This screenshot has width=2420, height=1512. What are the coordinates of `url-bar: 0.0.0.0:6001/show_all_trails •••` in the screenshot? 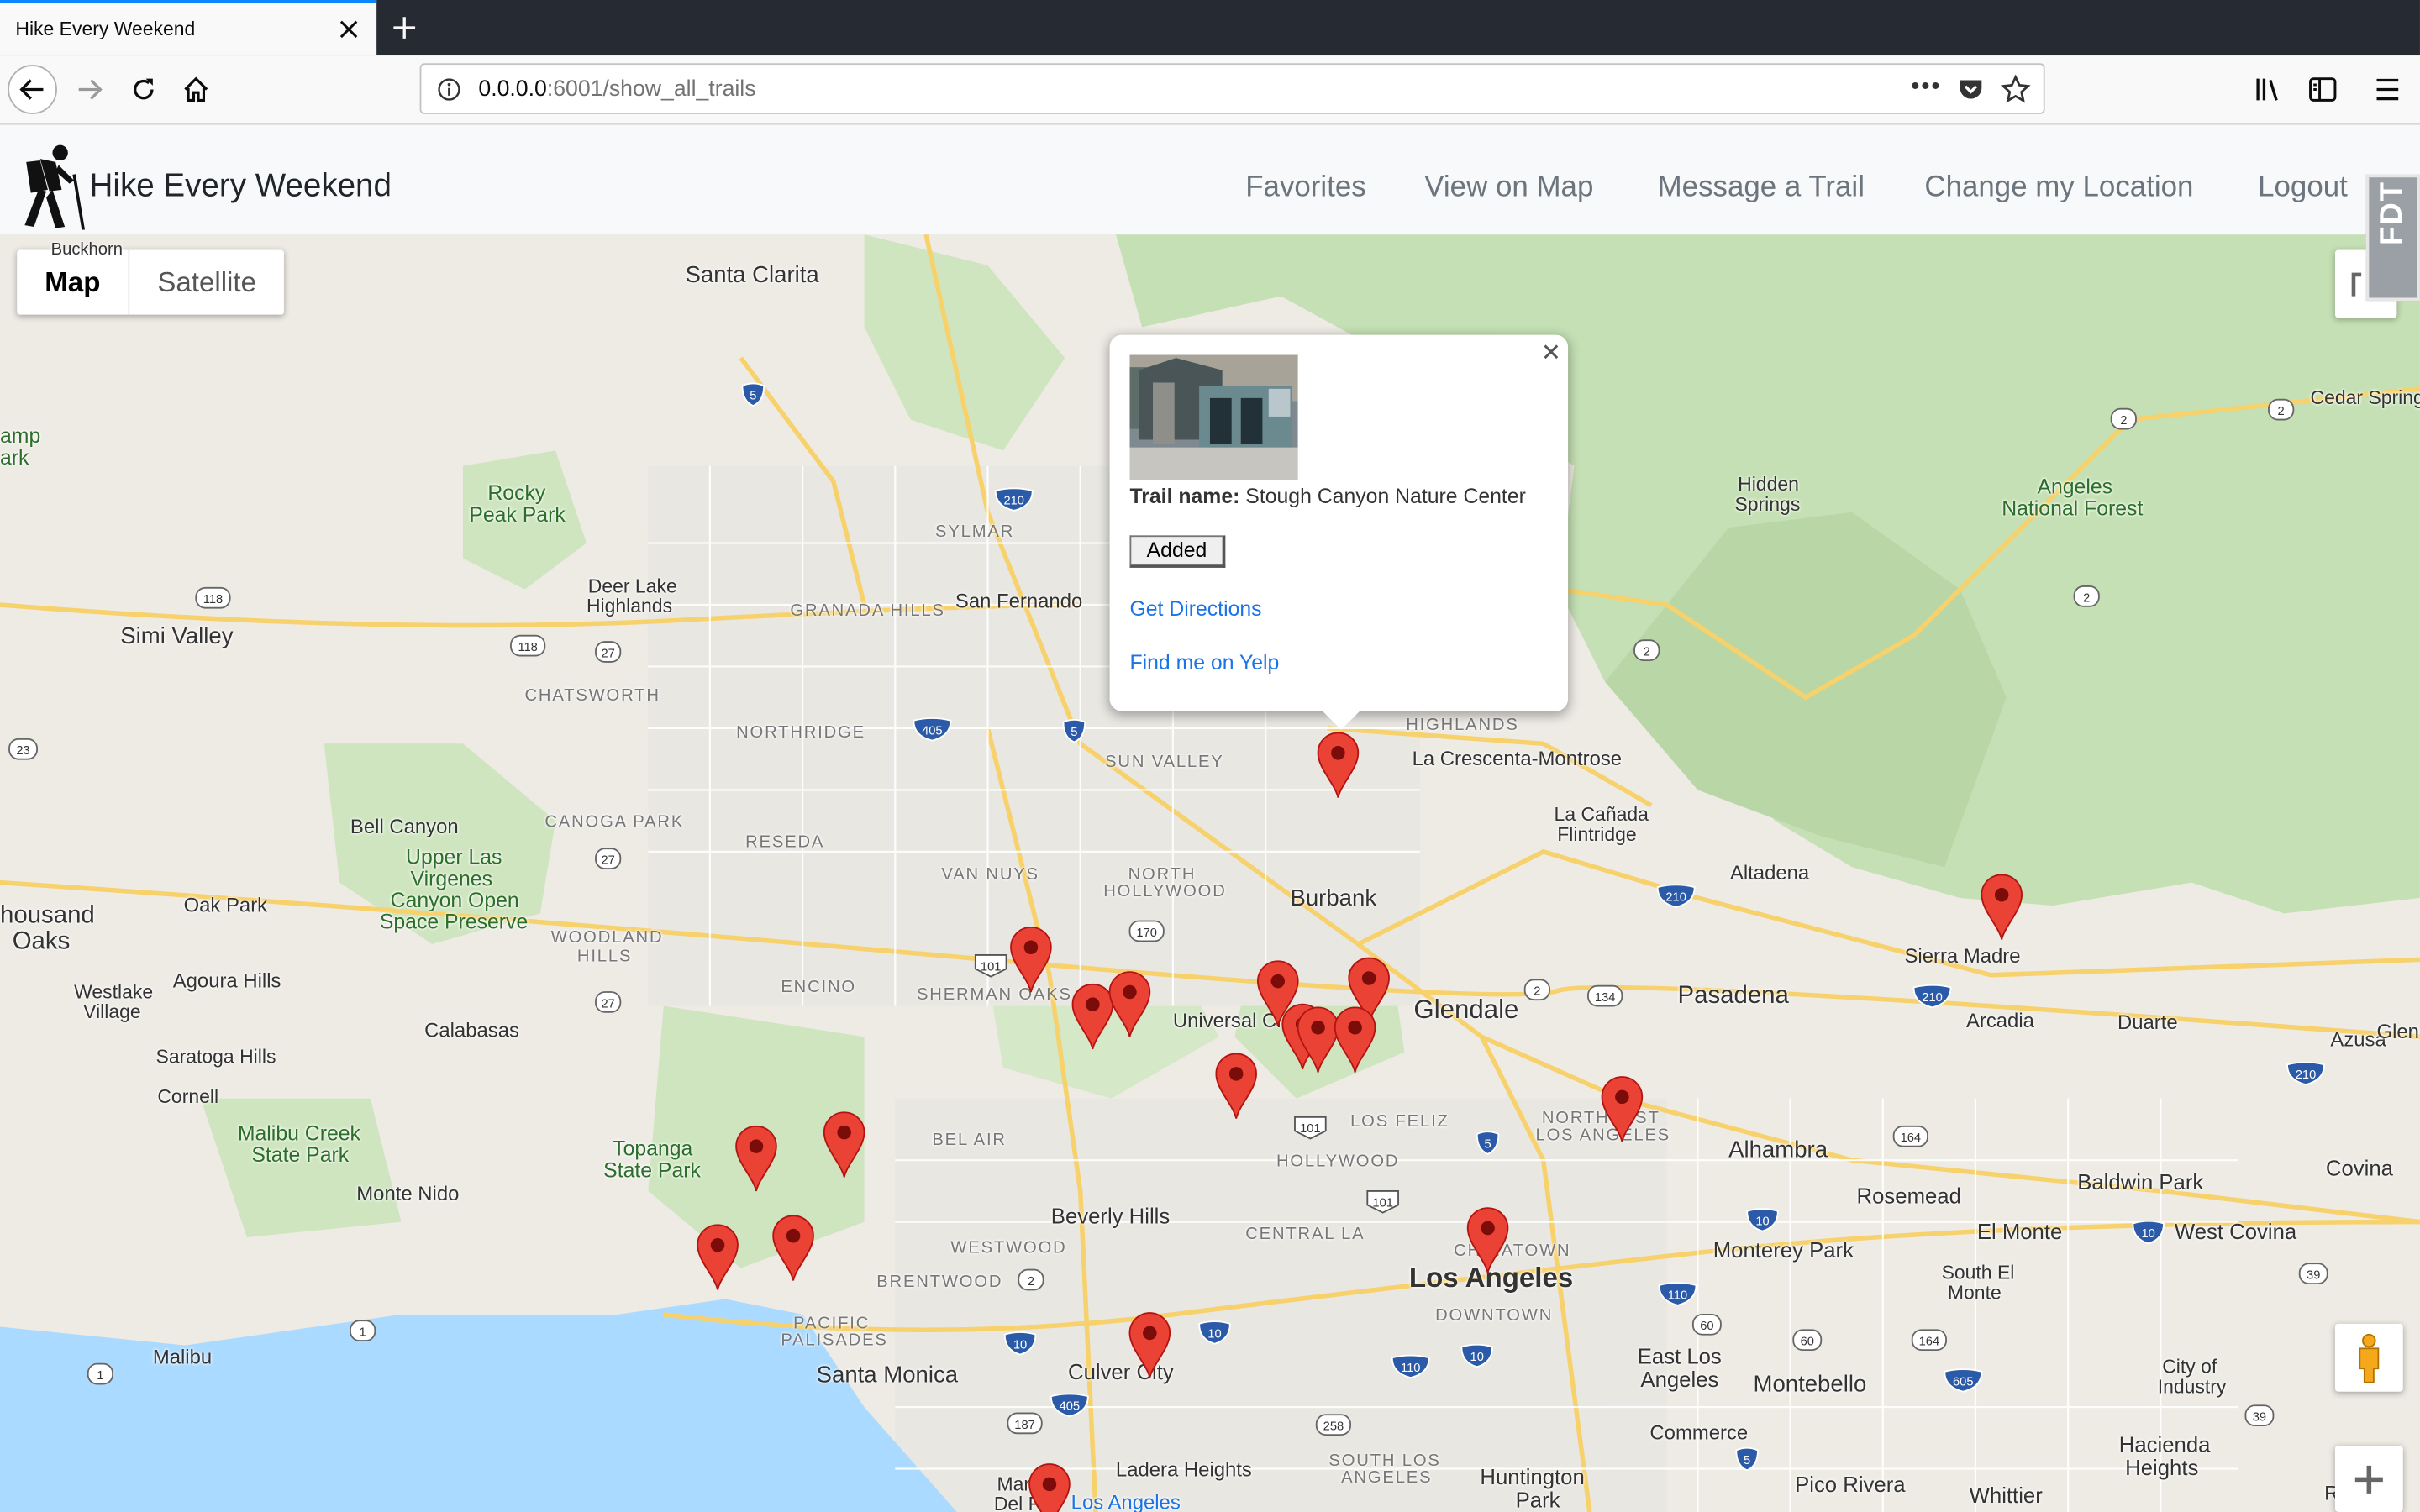 It's located at (1232, 88).